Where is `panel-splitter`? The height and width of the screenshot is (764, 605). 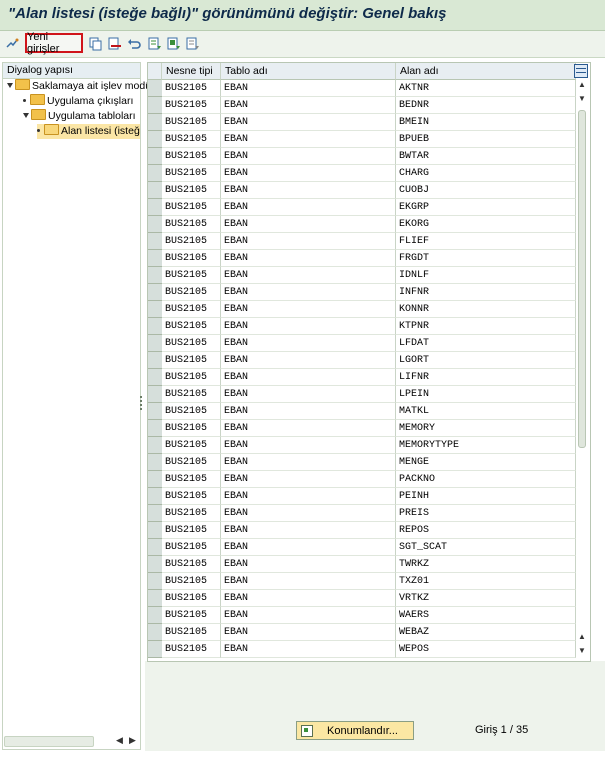 panel-splitter is located at coordinates (141, 406).